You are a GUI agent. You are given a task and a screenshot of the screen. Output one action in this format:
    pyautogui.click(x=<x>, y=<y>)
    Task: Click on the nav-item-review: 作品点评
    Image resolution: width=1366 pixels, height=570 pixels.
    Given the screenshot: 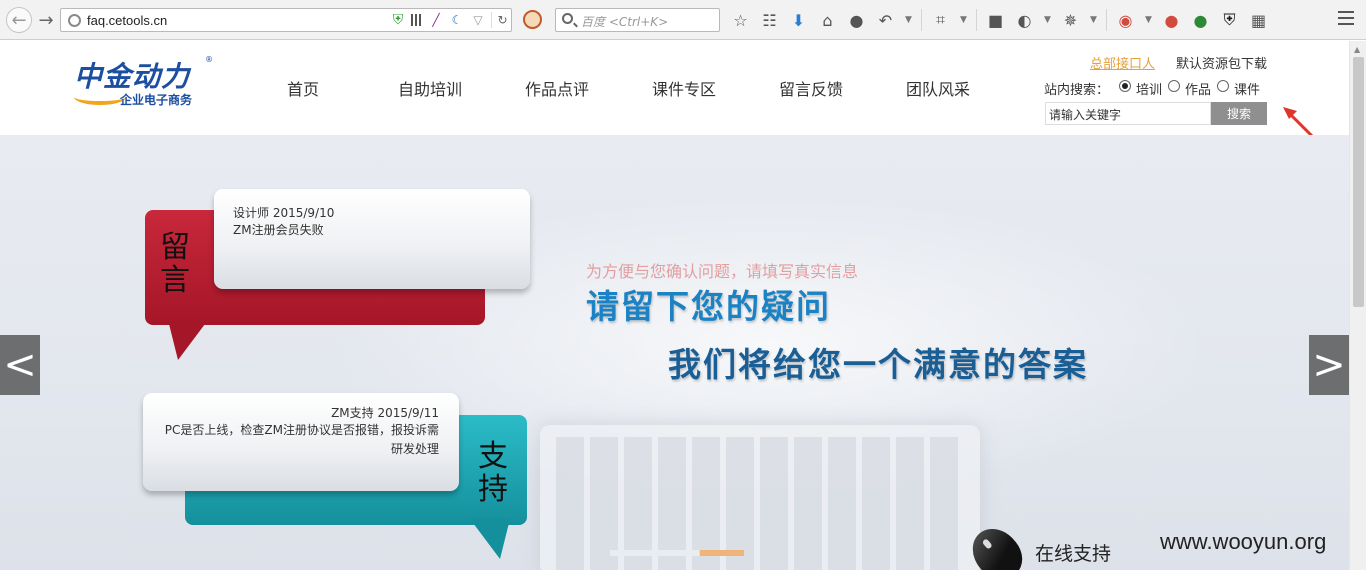 What is the action you would take?
    pyautogui.click(x=557, y=88)
    